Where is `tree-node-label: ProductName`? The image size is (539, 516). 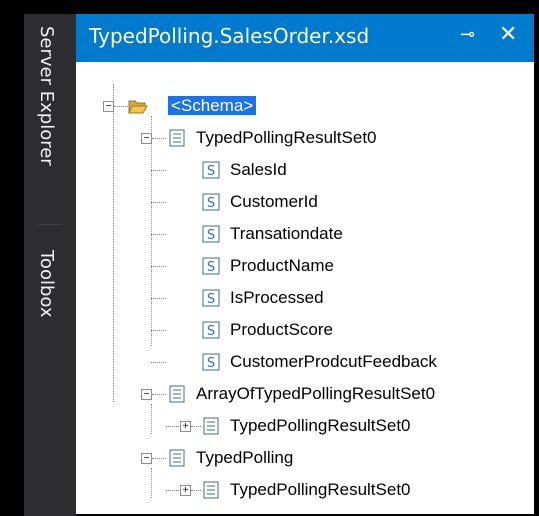 tree-node-label: ProductName is located at coordinates (282, 265).